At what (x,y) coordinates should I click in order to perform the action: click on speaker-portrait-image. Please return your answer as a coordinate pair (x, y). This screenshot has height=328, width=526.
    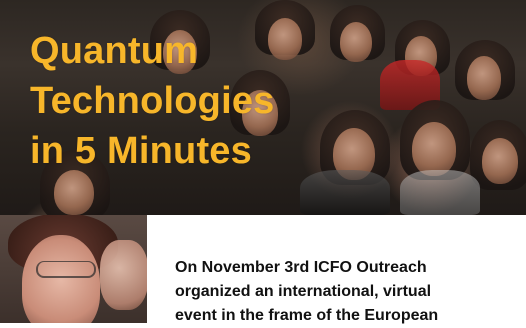
    Looking at the image, I should click on (73, 269).